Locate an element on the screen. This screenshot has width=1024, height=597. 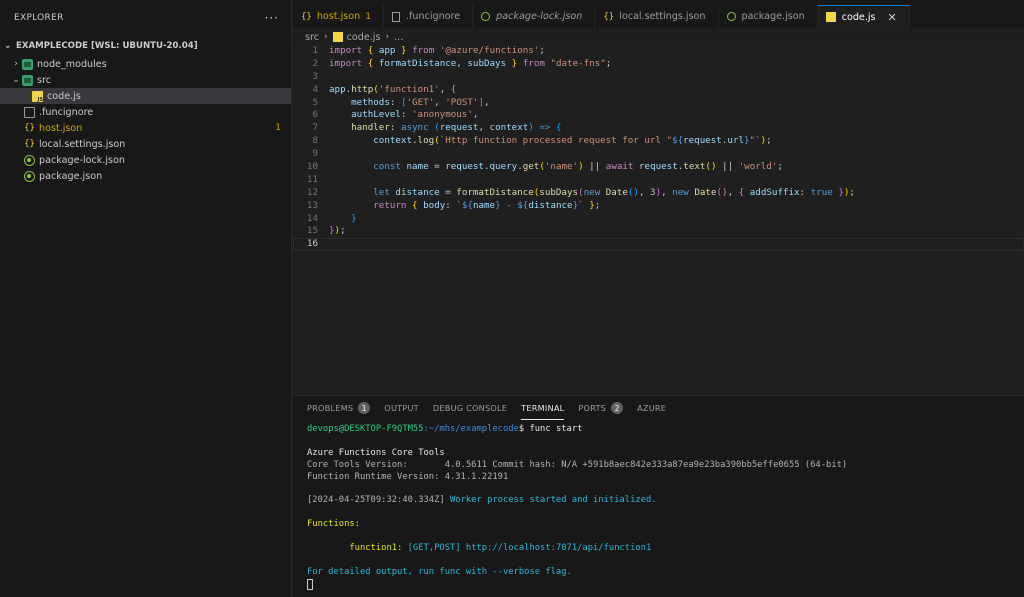
tab-problems: PROBLEMS 1 is located at coordinates (339, 408).